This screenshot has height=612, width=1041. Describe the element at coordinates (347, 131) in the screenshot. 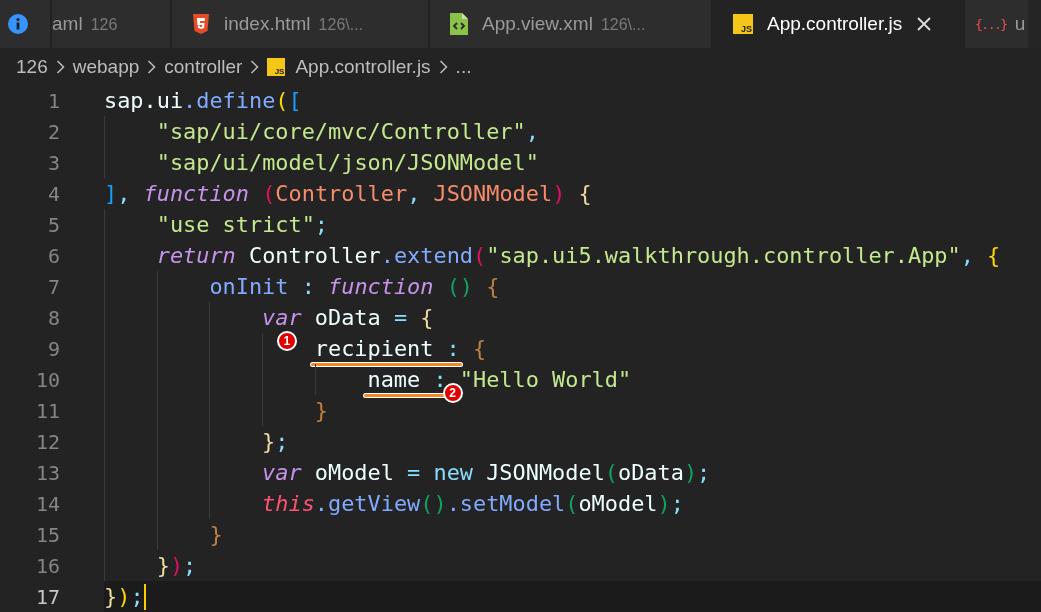

I see `code-line: "sap/ui/core/mvc/Controller",` at that location.